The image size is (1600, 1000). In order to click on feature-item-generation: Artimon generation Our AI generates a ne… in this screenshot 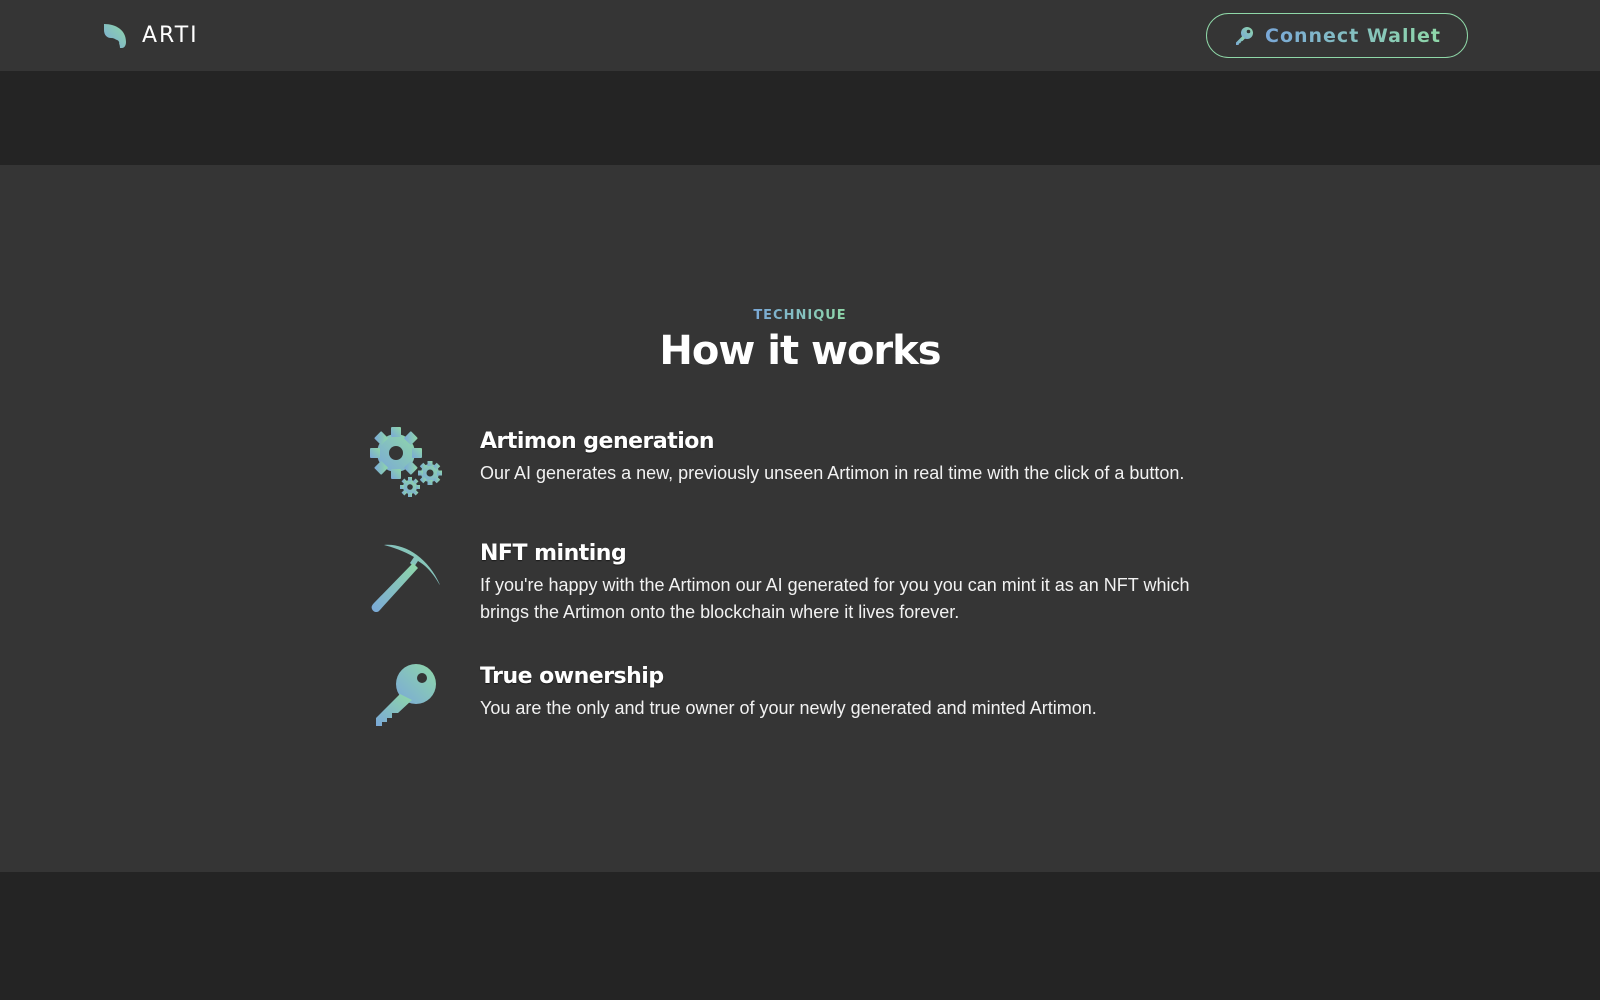, I will do `click(800, 465)`.